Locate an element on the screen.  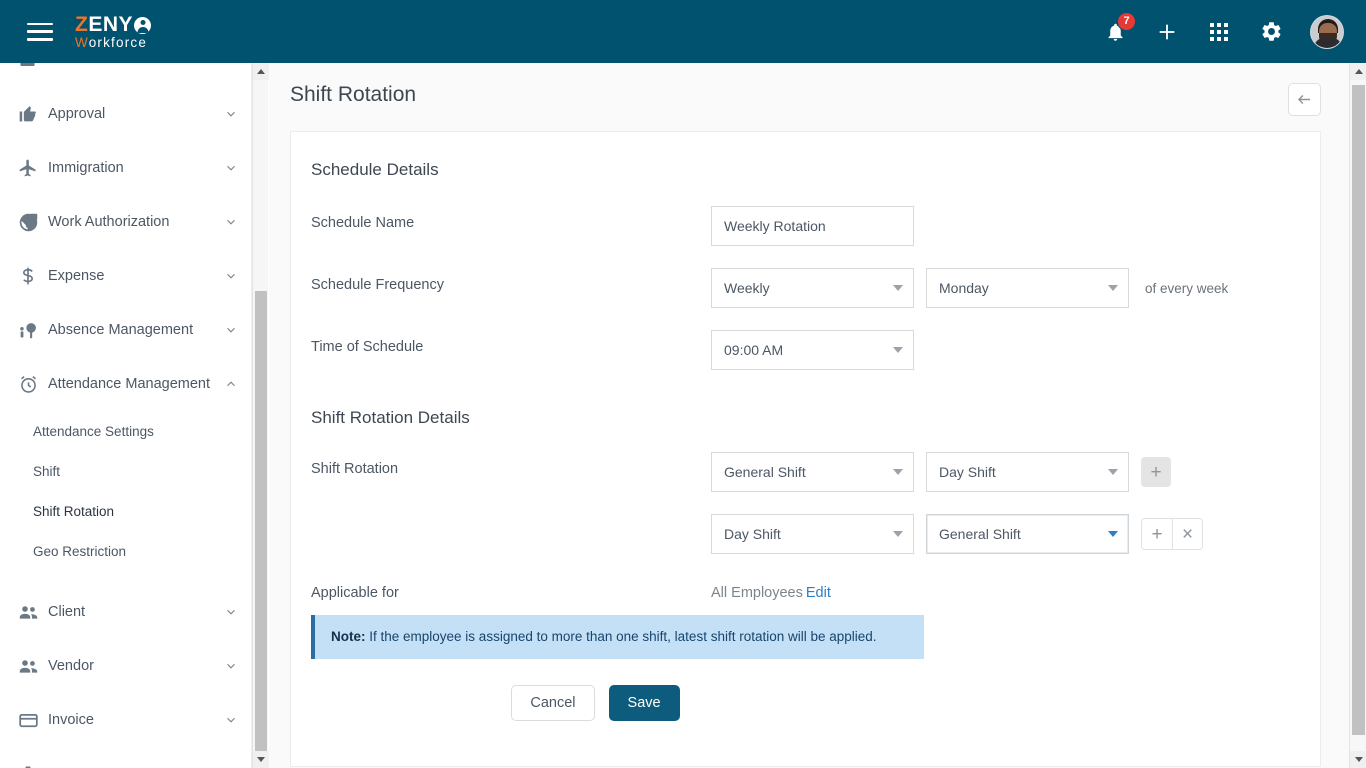
sidebar-item-label: Expense is located at coordinates (76, 276).